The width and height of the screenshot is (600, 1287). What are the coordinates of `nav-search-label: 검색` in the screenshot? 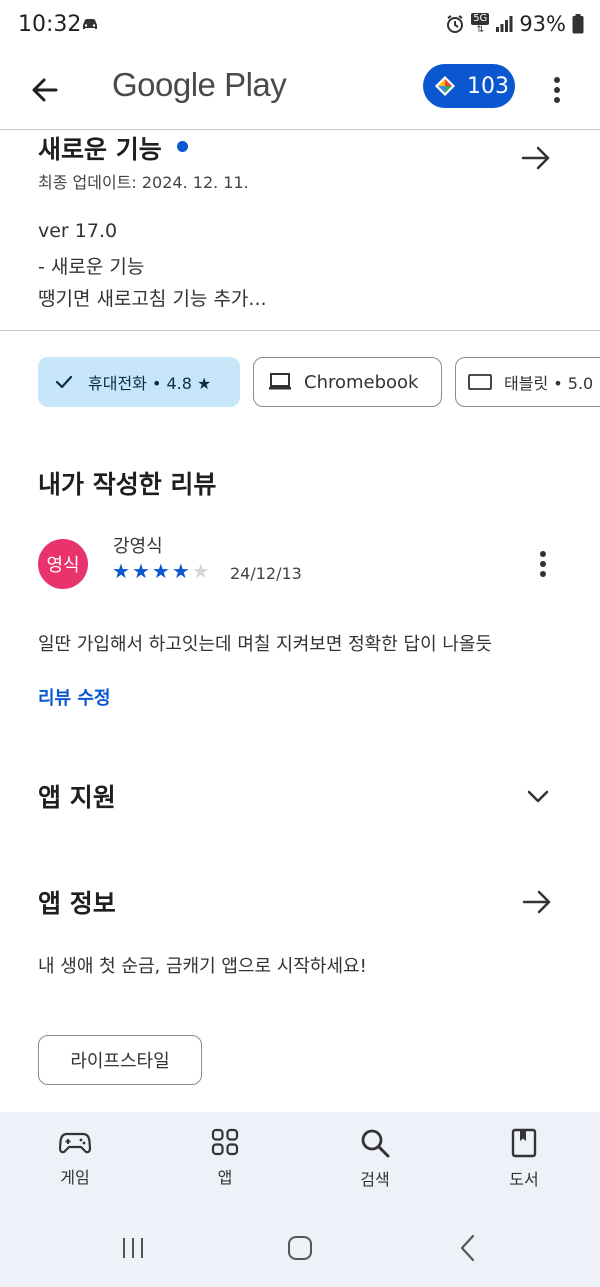 It's located at (375, 1179).